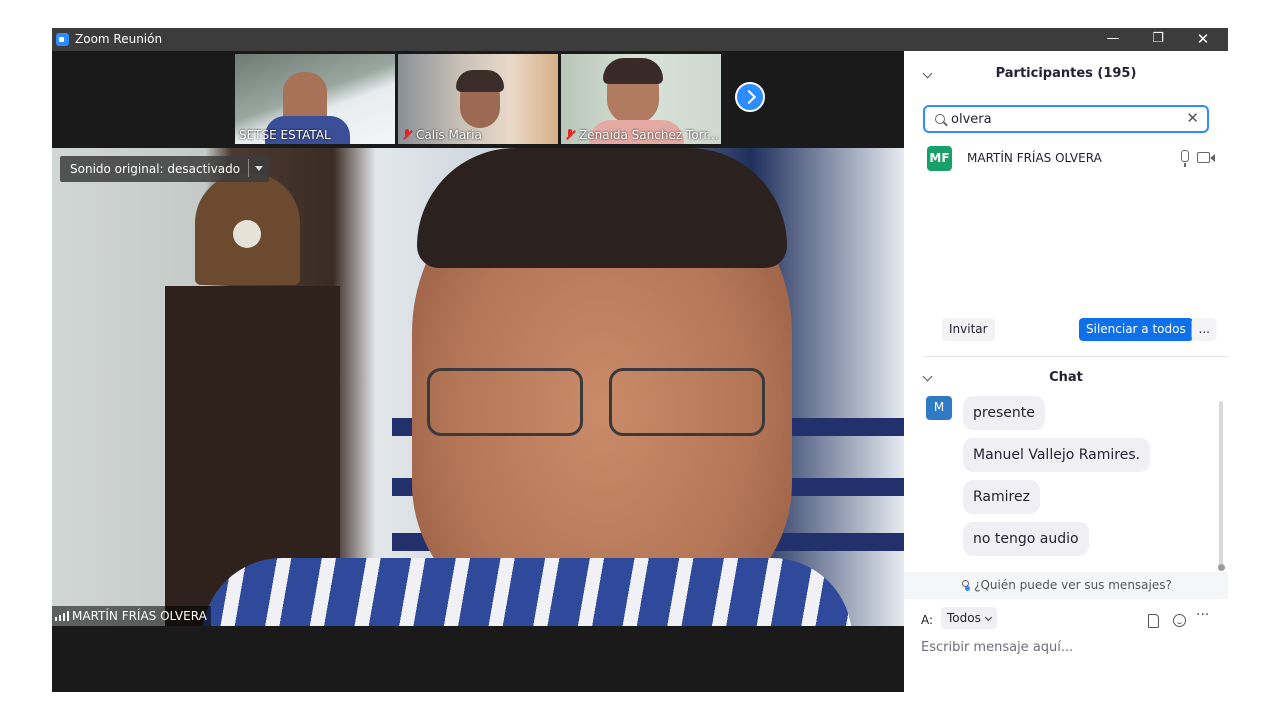 The image size is (1280, 720). What do you see at coordinates (1066, 377) in the screenshot?
I see `chat-title: Chat` at bounding box center [1066, 377].